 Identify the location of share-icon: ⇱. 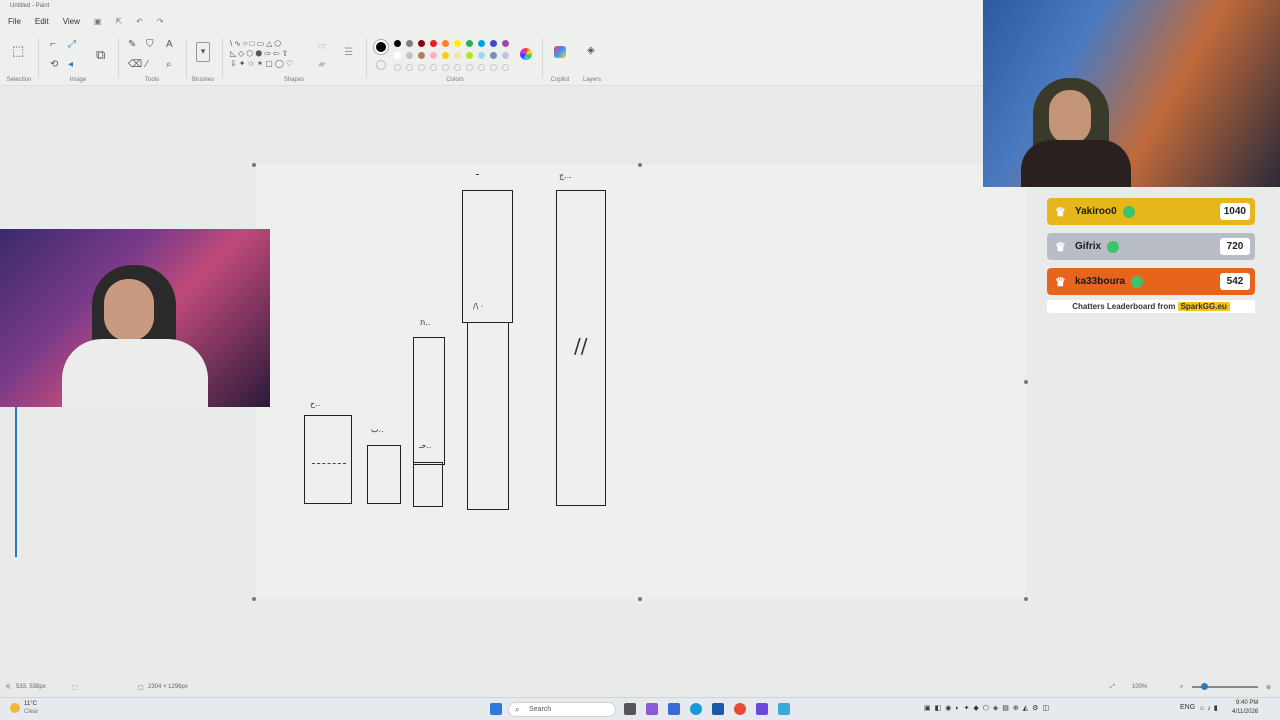
(118, 21).